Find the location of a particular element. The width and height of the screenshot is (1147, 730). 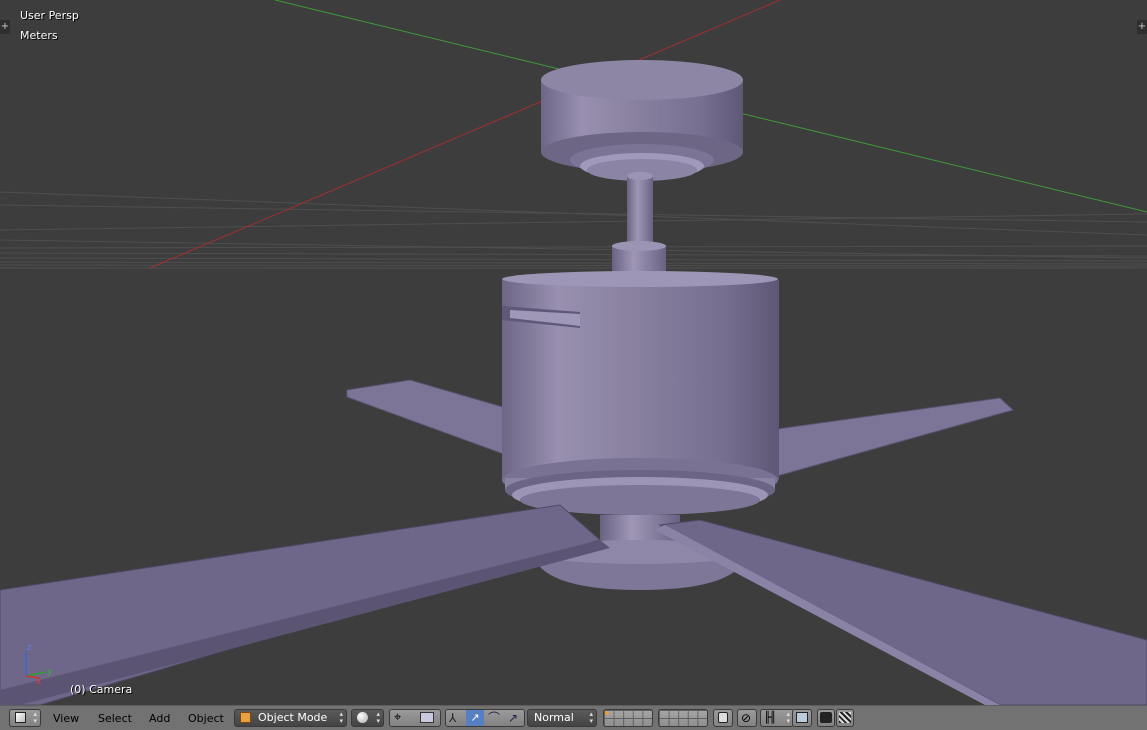

proportional-edit-button: ⊘ is located at coordinates (747, 718).